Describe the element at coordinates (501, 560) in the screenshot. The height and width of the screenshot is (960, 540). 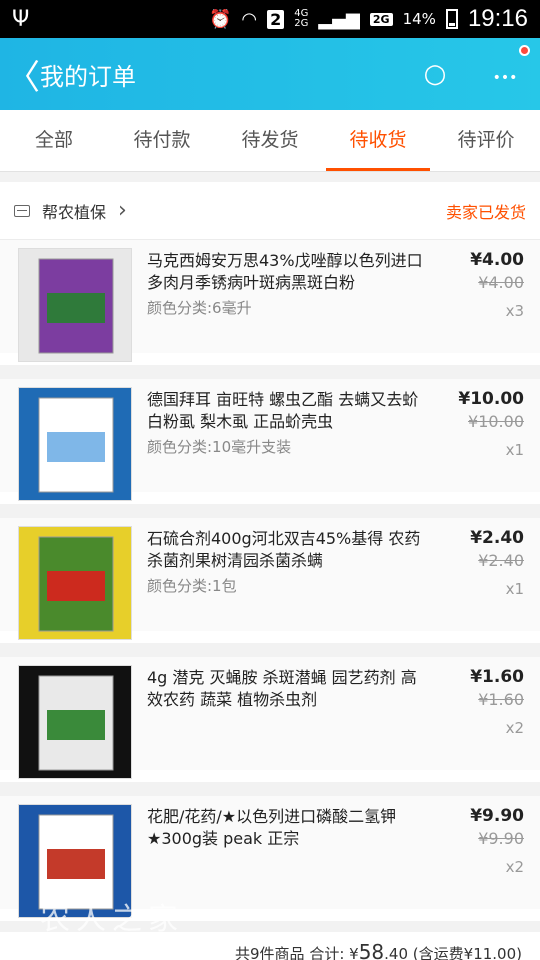
I see `original-price: ¥2.40` at that location.